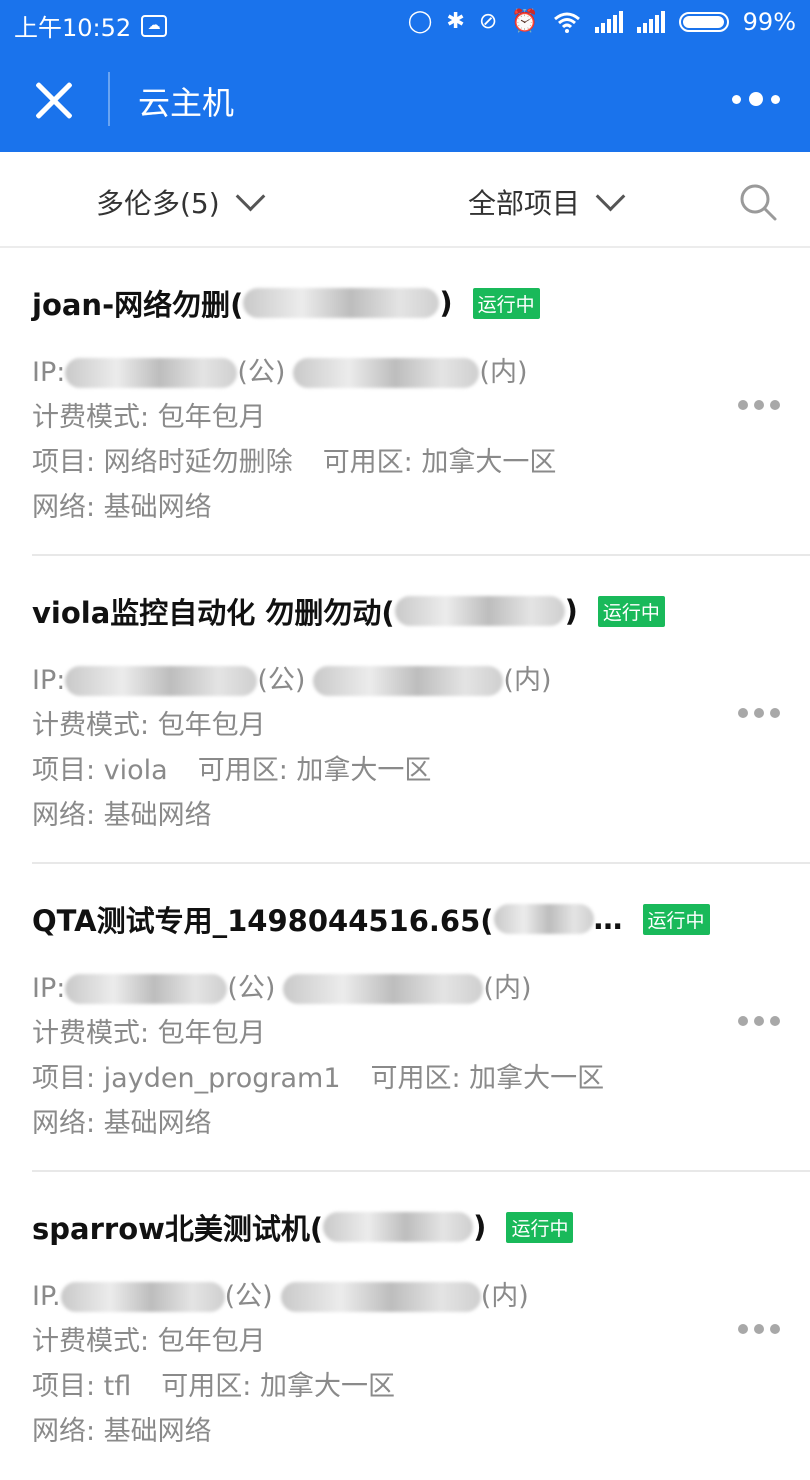 The image size is (810, 1480). I want to click on project-filter: 全部项目, so click(547, 201).